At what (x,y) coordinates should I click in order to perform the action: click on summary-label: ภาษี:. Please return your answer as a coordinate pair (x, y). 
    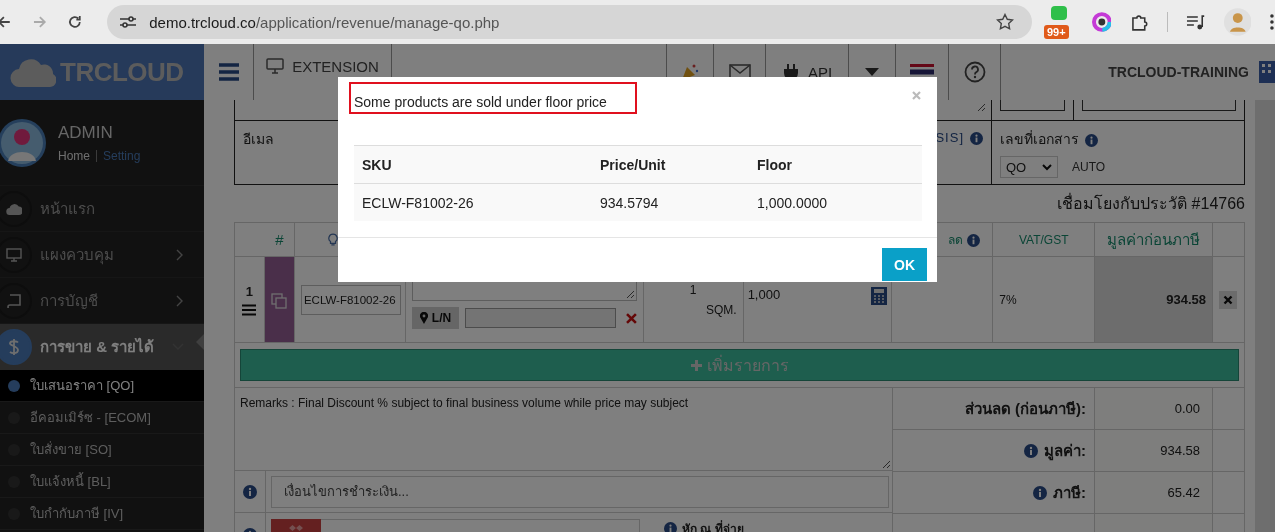
    Looking at the image, I should click on (1069, 492).